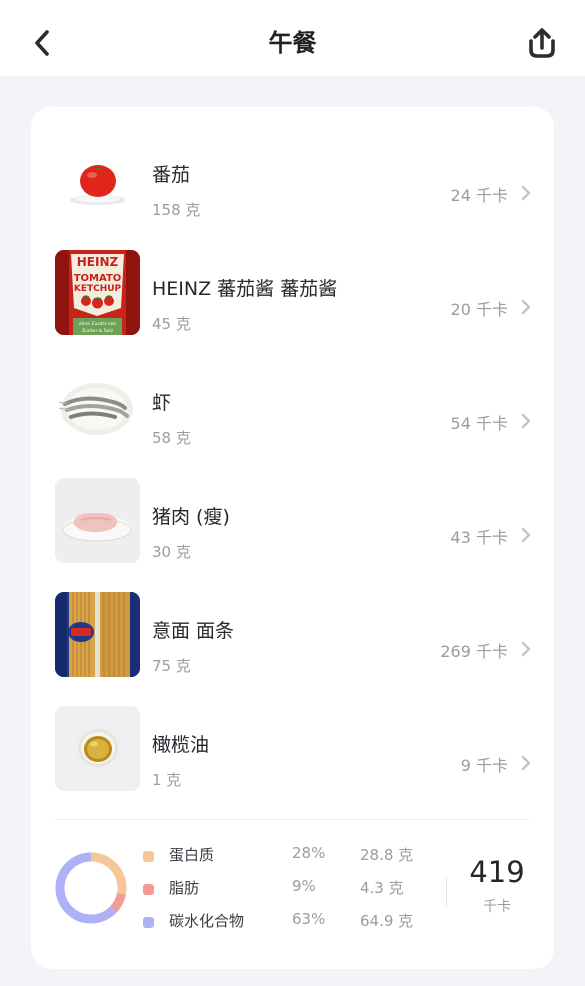 The height and width of the screenshot is (986, 585). What do you see at coordinates (148, 856) in the screenshot?
I see `protein-color-dot` at bounding box center [148, 856].